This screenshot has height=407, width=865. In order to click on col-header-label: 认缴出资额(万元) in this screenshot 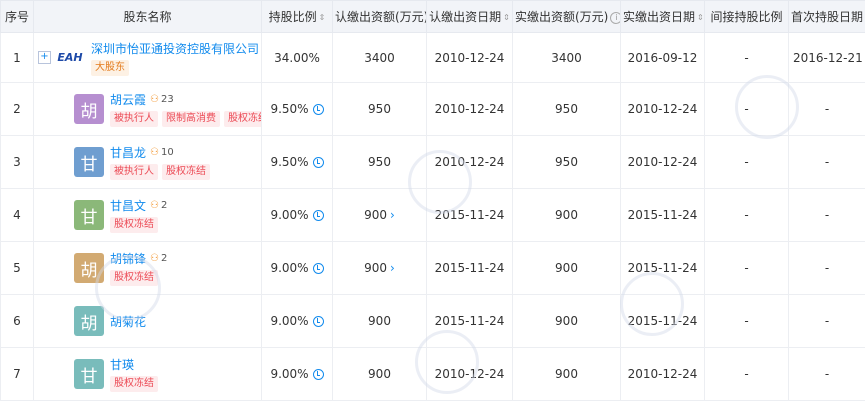, I will do `click(381, 17)`.